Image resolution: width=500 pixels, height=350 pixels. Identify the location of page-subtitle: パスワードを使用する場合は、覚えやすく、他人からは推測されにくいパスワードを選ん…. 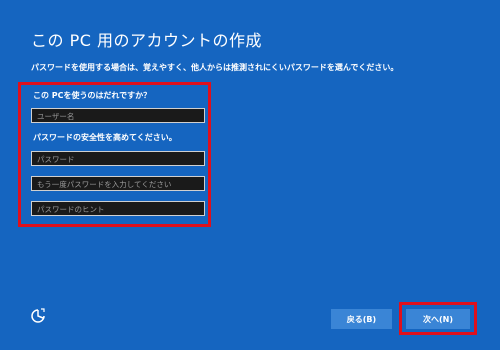
(215, 67).